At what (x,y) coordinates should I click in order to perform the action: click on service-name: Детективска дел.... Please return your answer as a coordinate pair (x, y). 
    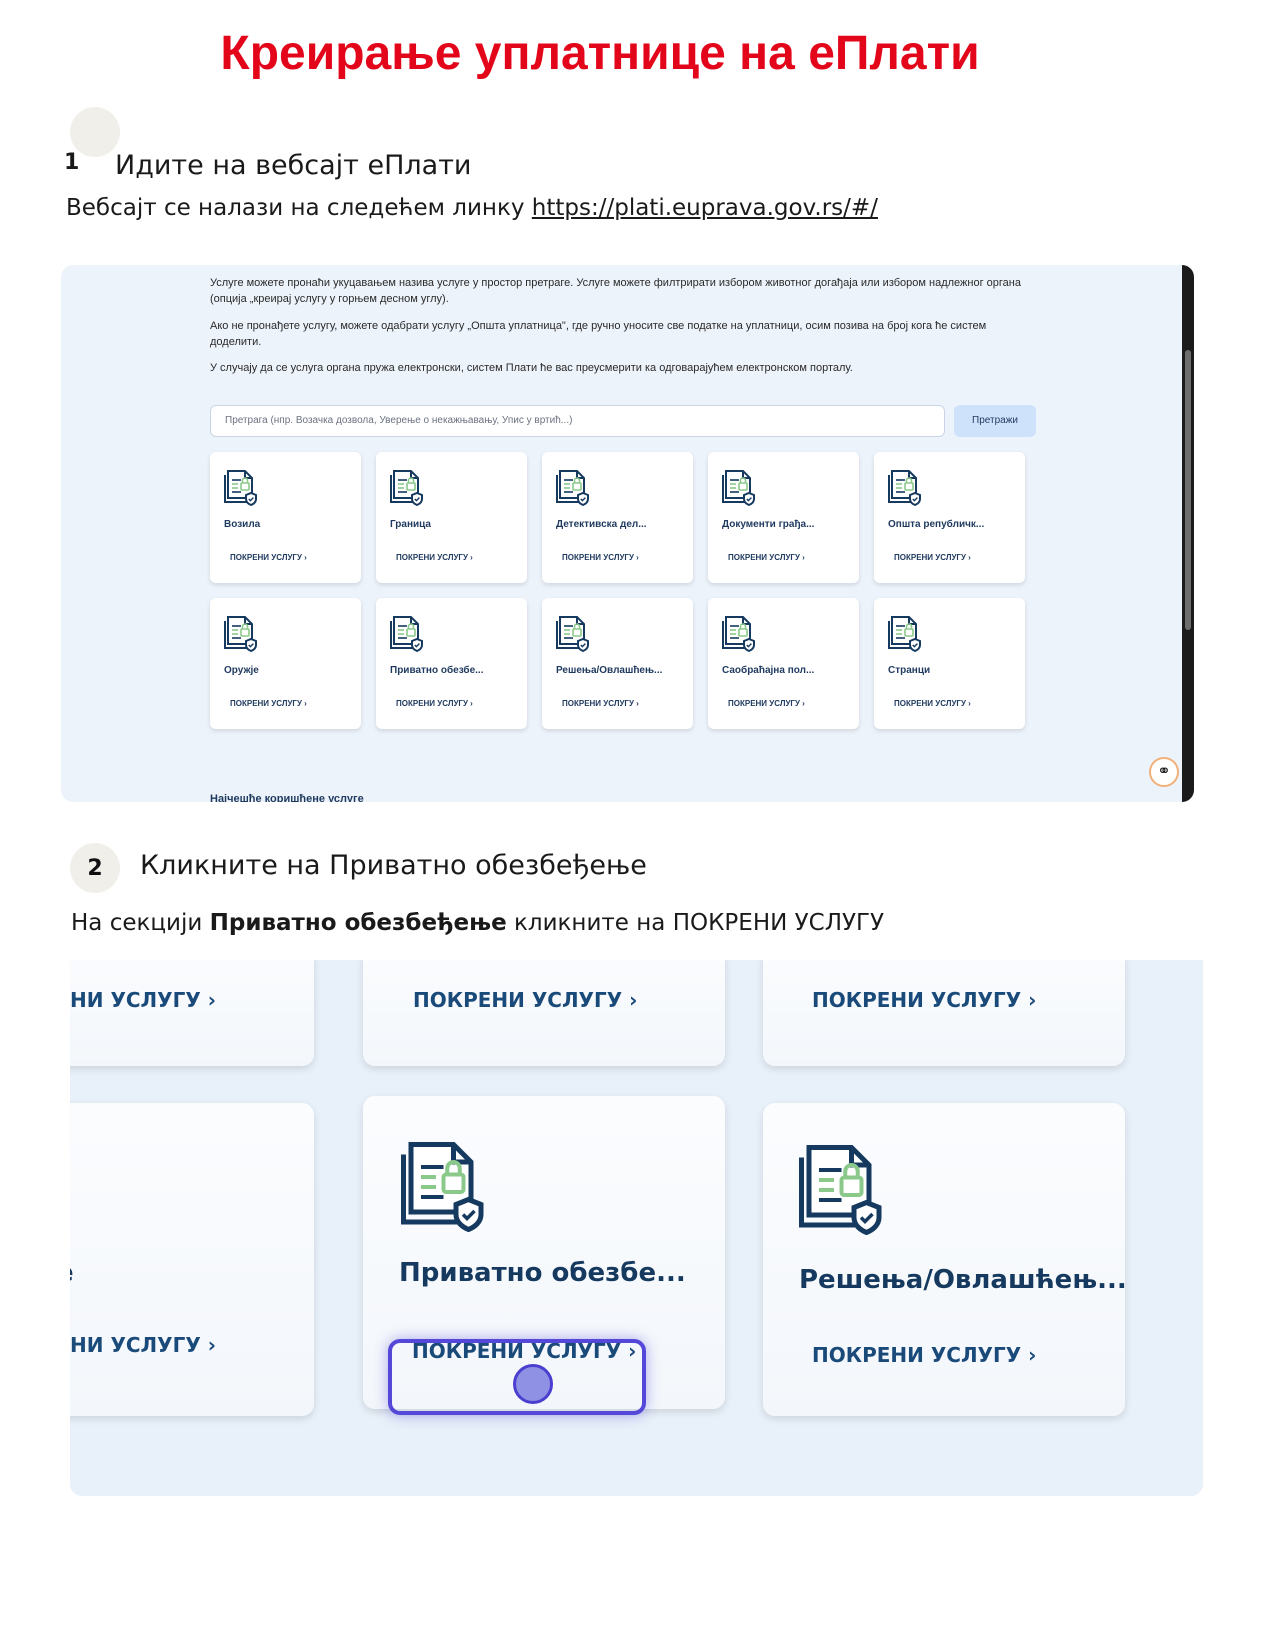
    Looking at the image, I should click on (601, 524).